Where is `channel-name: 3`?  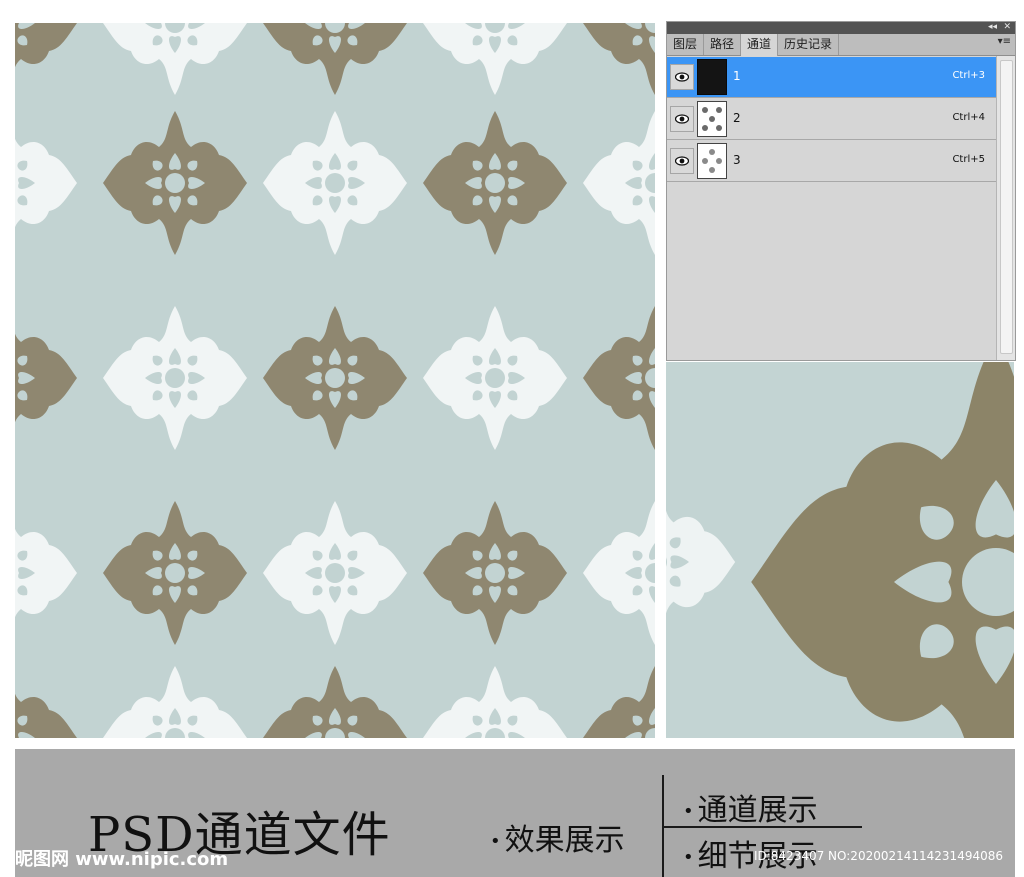 channel-name: 3 is located at coordinates (737, 160).